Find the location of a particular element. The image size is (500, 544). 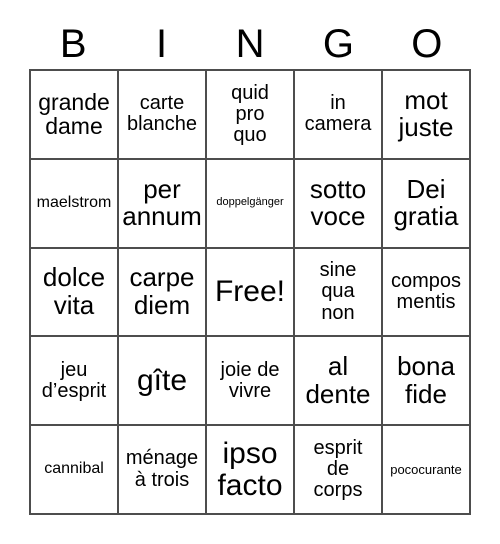

bingo-cell: doppelgänger is located at coordinates (251, 204).